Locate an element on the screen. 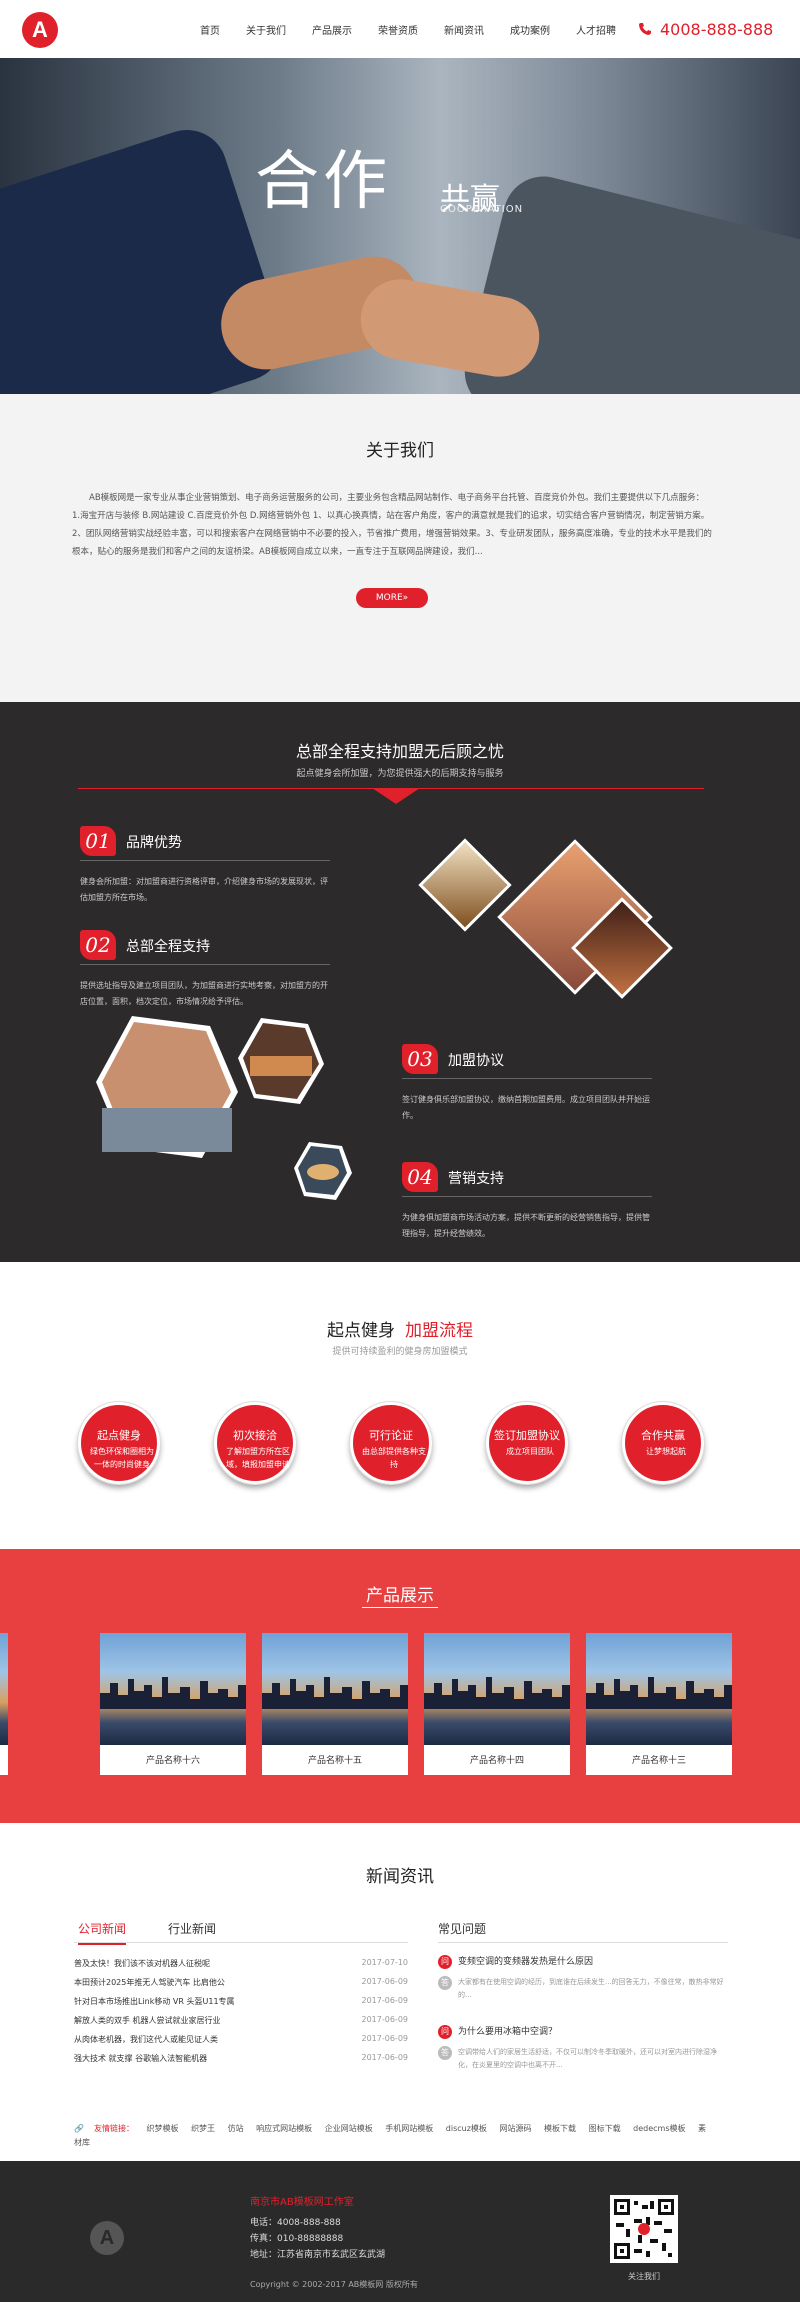 This screenshot has width=800, height=2302. product-card: 产品名称十四 is located at coordinates (497, 1704).